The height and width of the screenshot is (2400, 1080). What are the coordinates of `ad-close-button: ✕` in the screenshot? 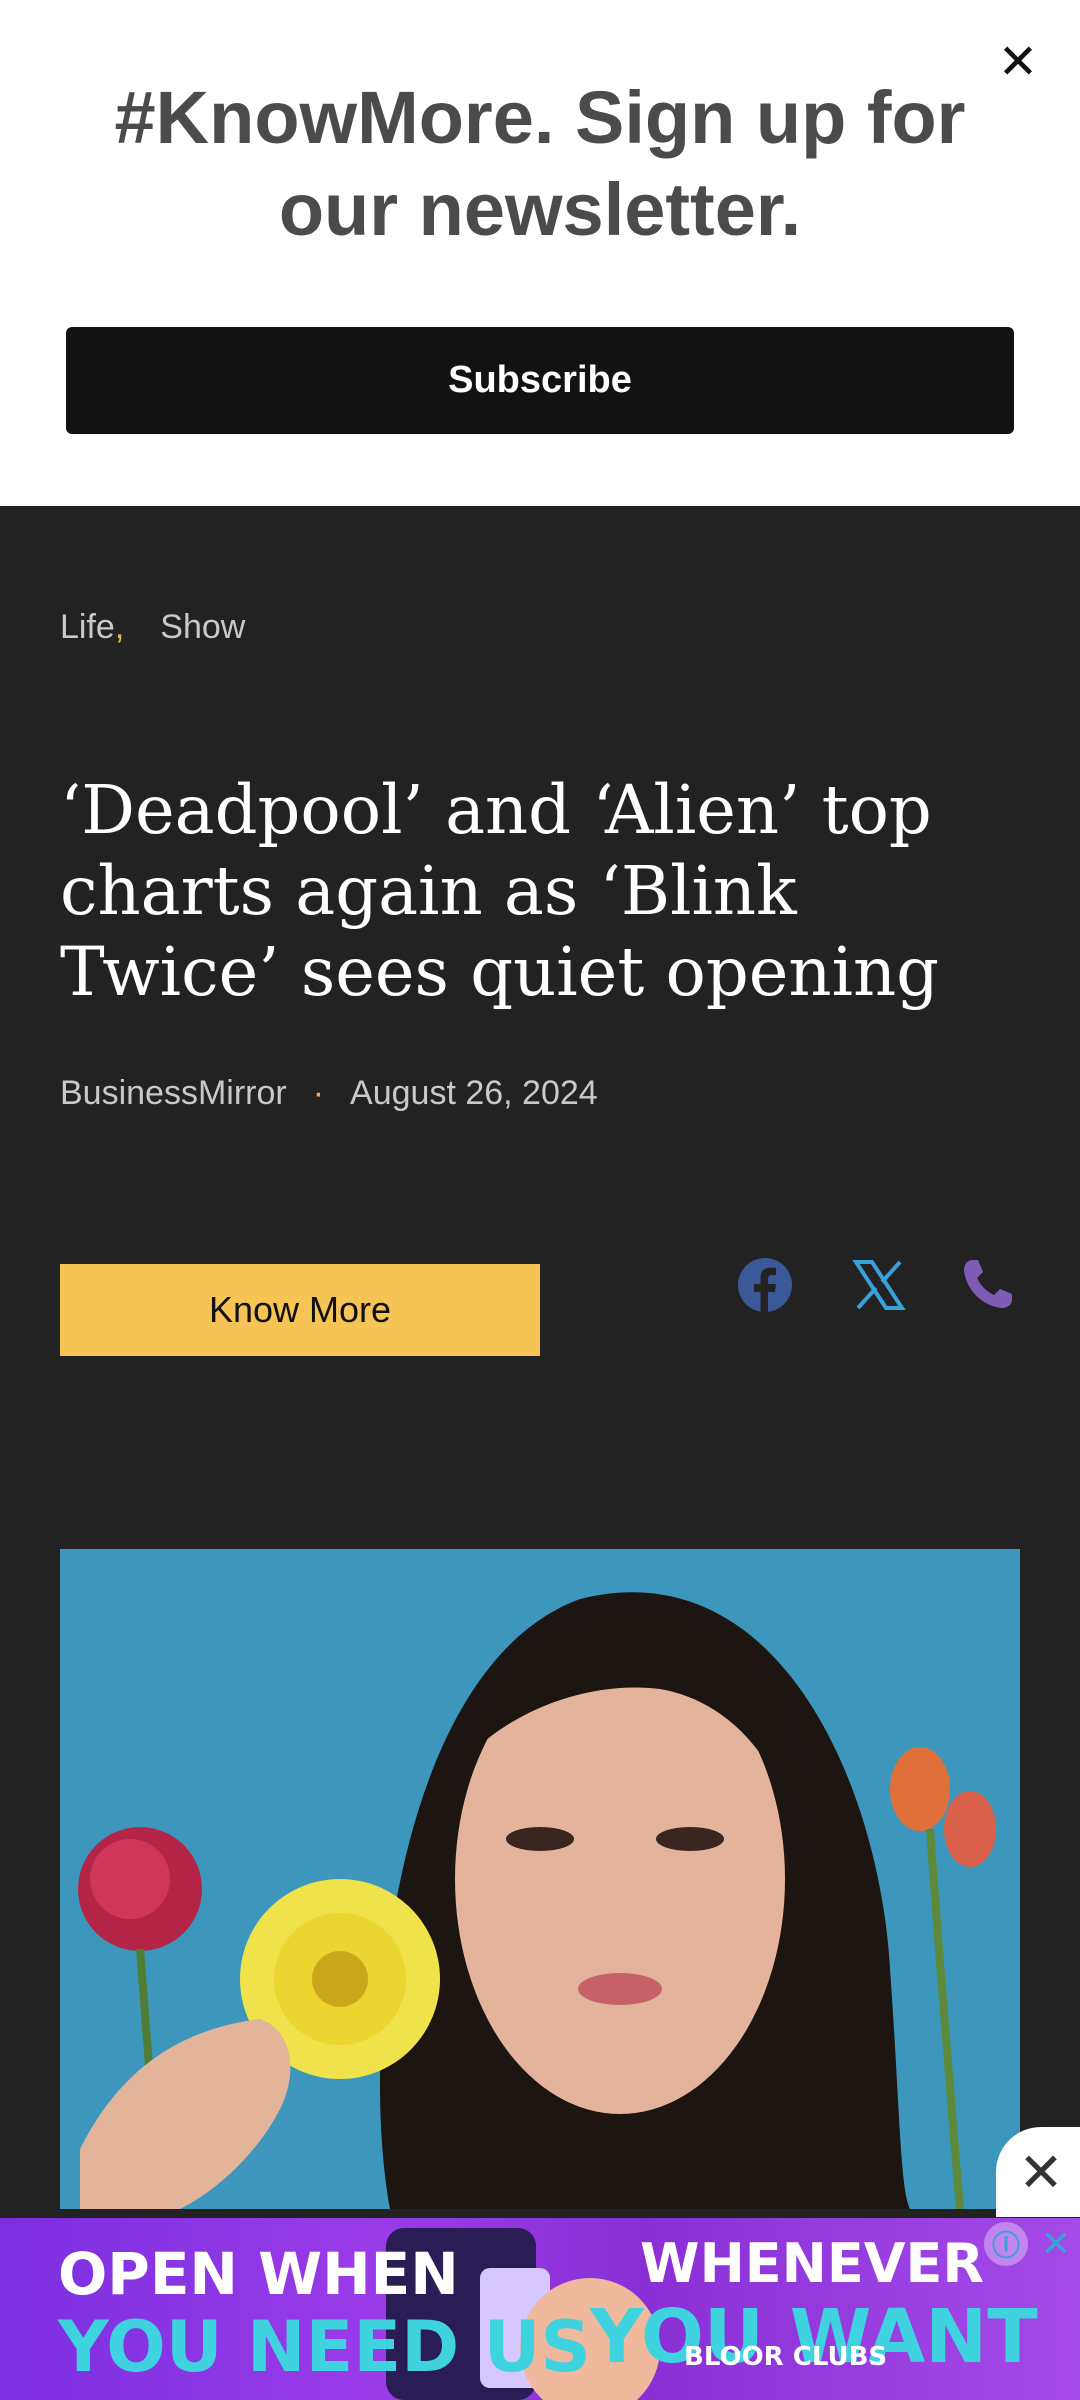 It's located at (1038, 2172).